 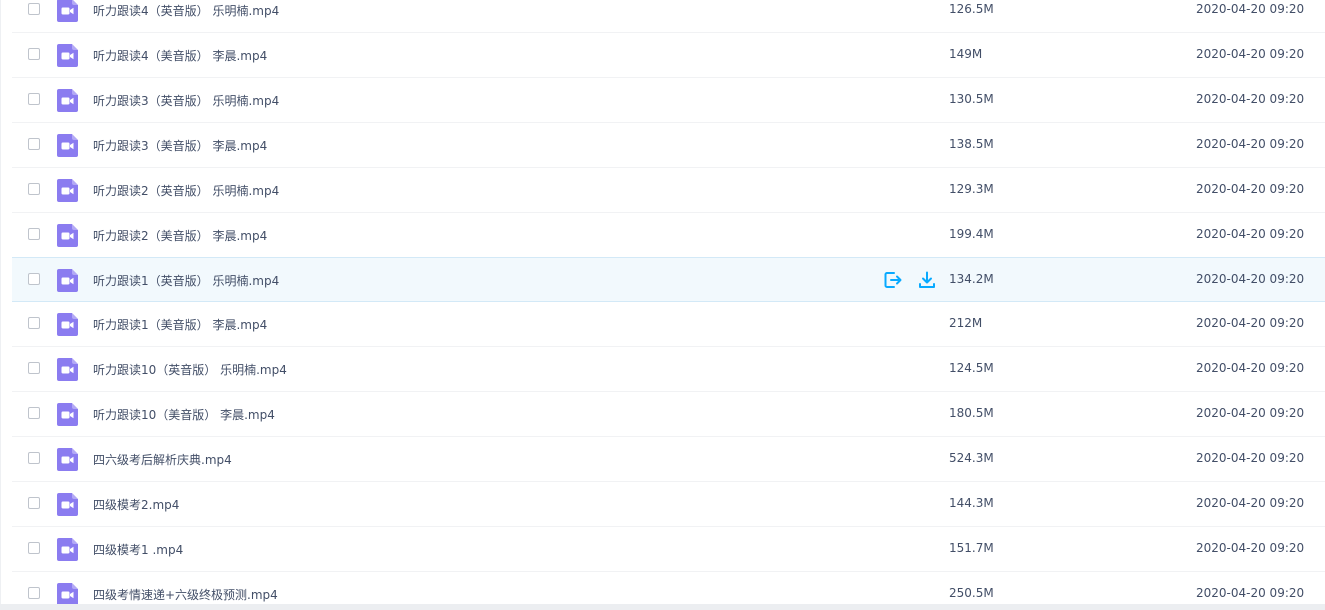 I want to click on horizontal-scrollbar, so click(x=662, y=607).